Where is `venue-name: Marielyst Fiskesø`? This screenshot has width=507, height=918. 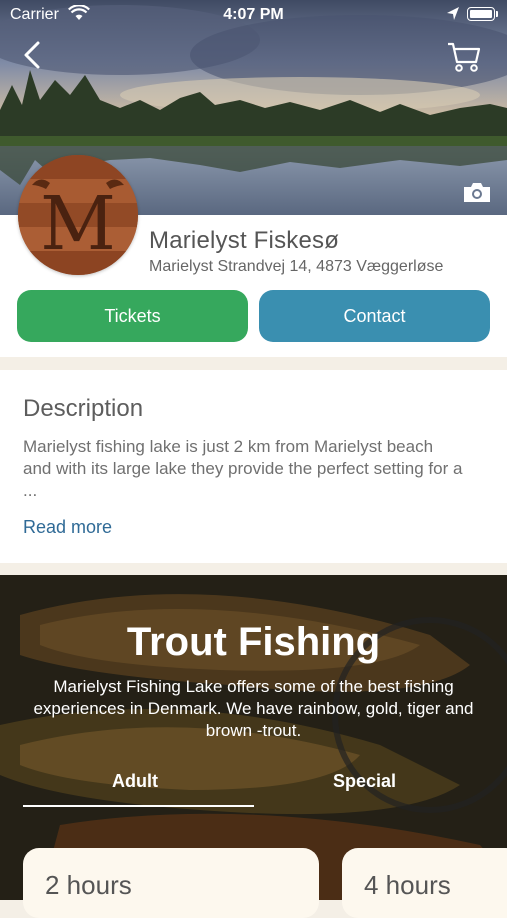 venue-name: Marielyst Fiskesø is located at coordinates (244, 240).